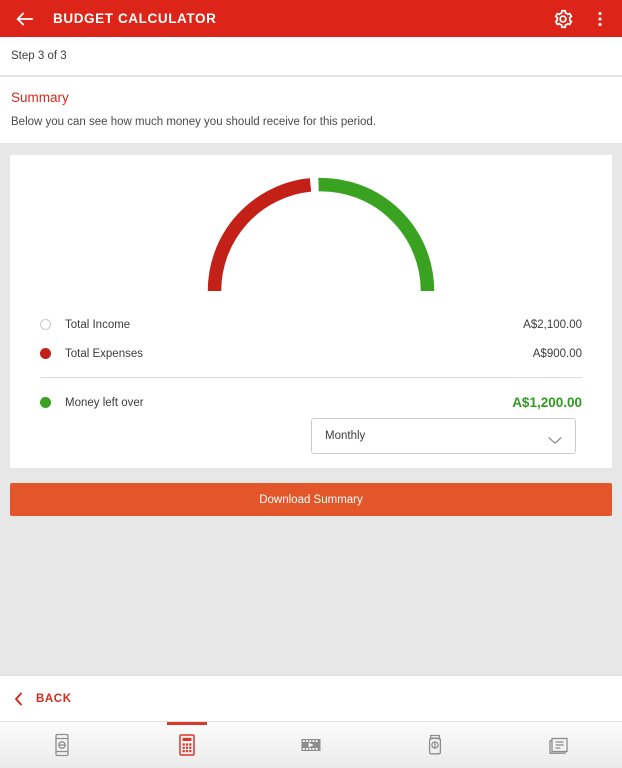  Describe the element at coordinates (98, 324) in the screenshot. I see `legend-label-income: Total Income` at that location.